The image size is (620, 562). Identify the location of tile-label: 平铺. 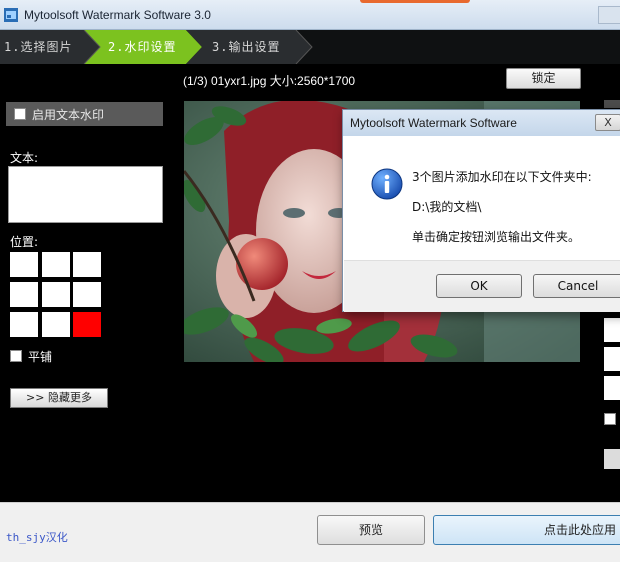
(40, 357).